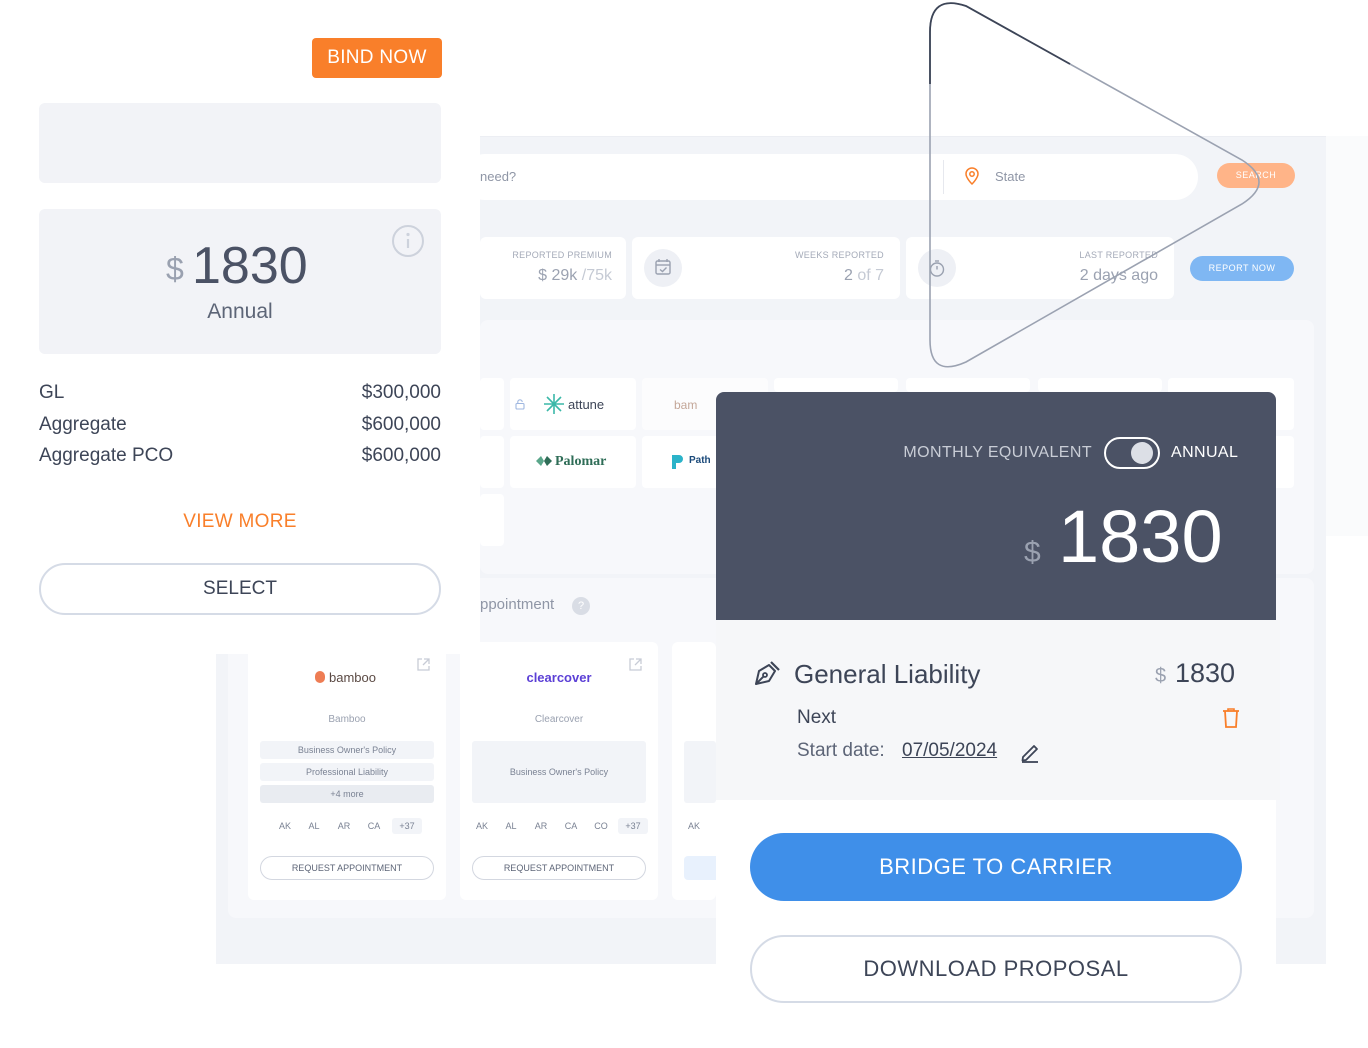  What do you see at coordinates (559, 719) in the screenshot?
I see `carrier-name: Clearcover` at bounding box center [559, 719].